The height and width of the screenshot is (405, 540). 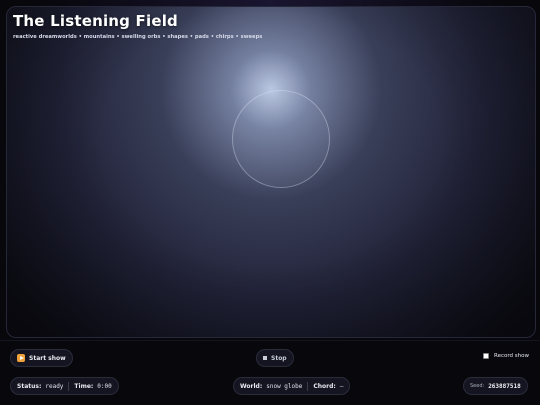 I want to click on swelling-orb, so click(x=281, y=139).